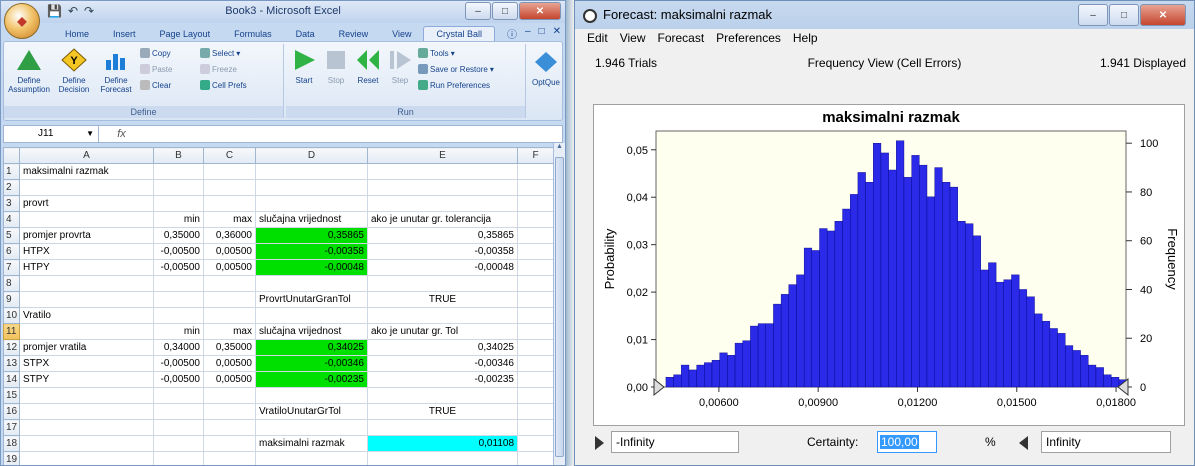 The image size is (1195, 466). What do you see at coordinates (11, 267) in the screenshot?
I see `row-header: 7` at bounding box center [11, 267].